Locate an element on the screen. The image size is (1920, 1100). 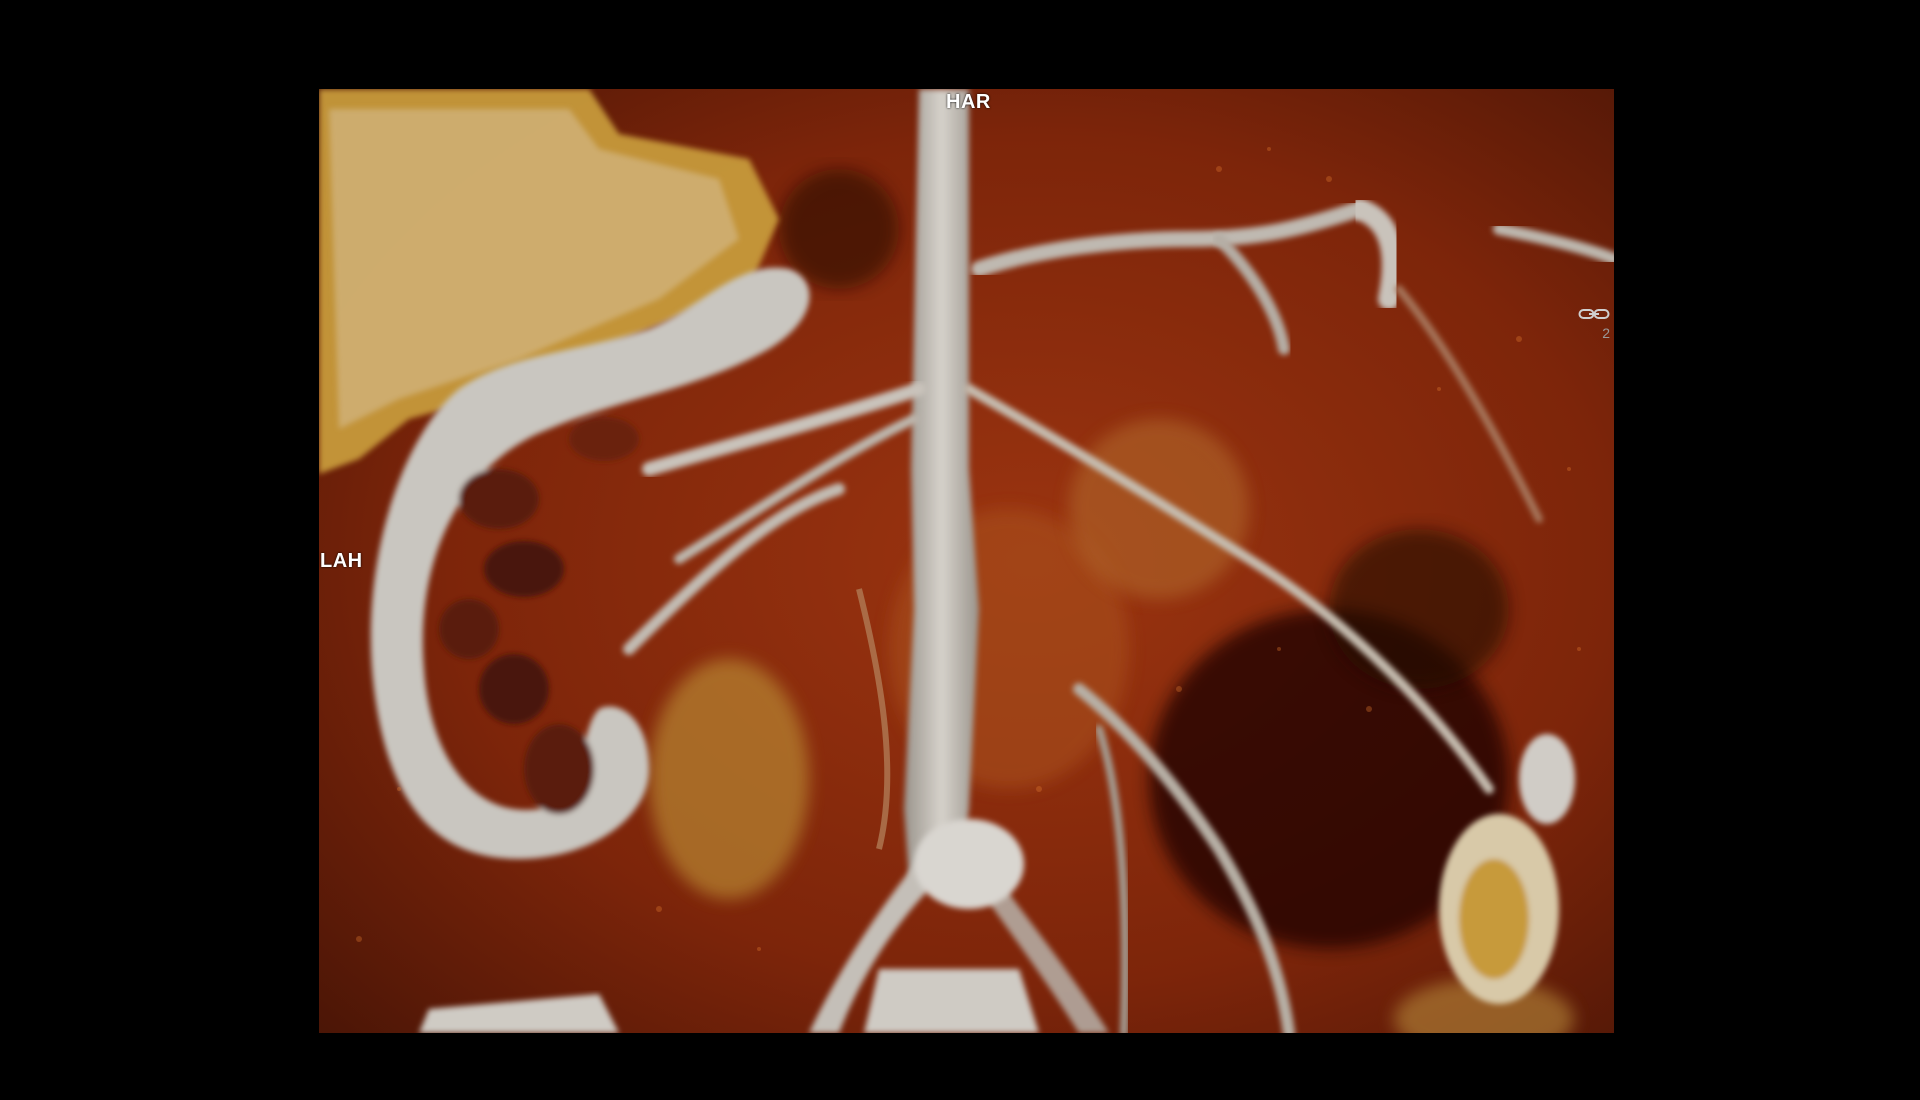
orientation-label-top: HAR is located at coordinates (968, 102).